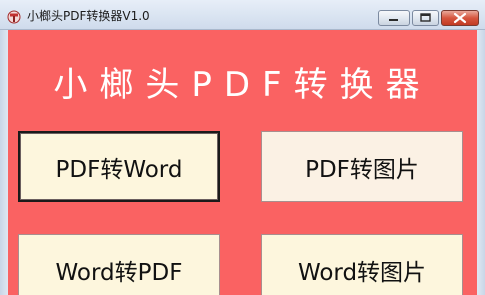 The height and width of the screenshot is (295, 485). I want to click on minimize-button, so click(394, 18).